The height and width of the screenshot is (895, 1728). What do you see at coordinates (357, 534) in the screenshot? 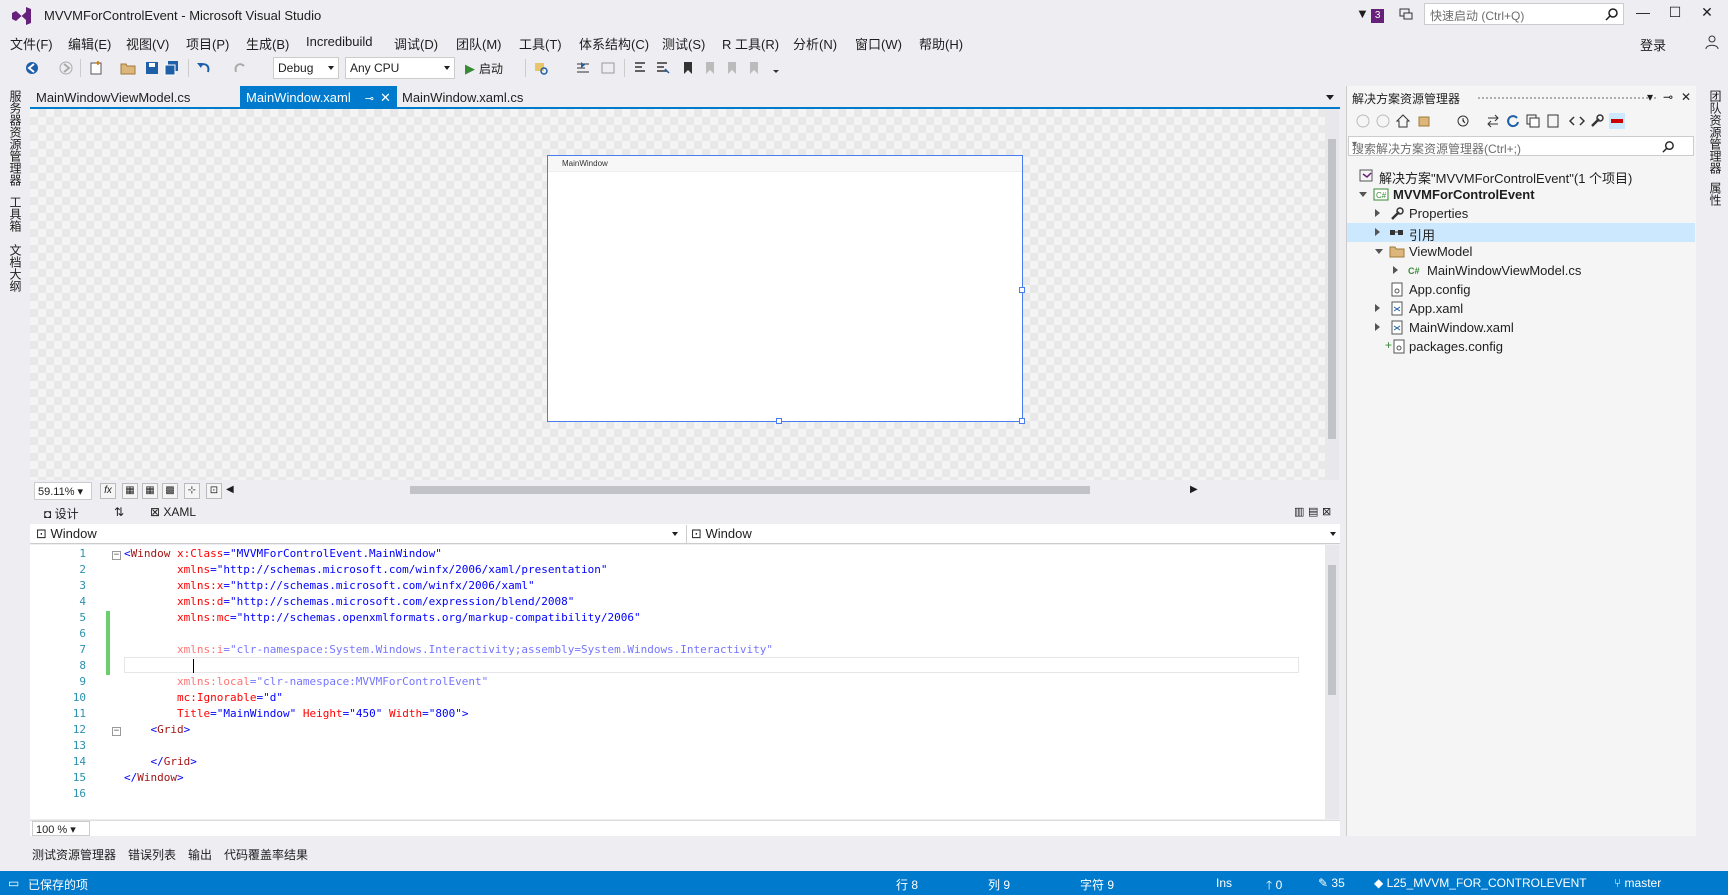
I see `type-navigation-select: ⊡ Window` at bounding box center [357, 534].